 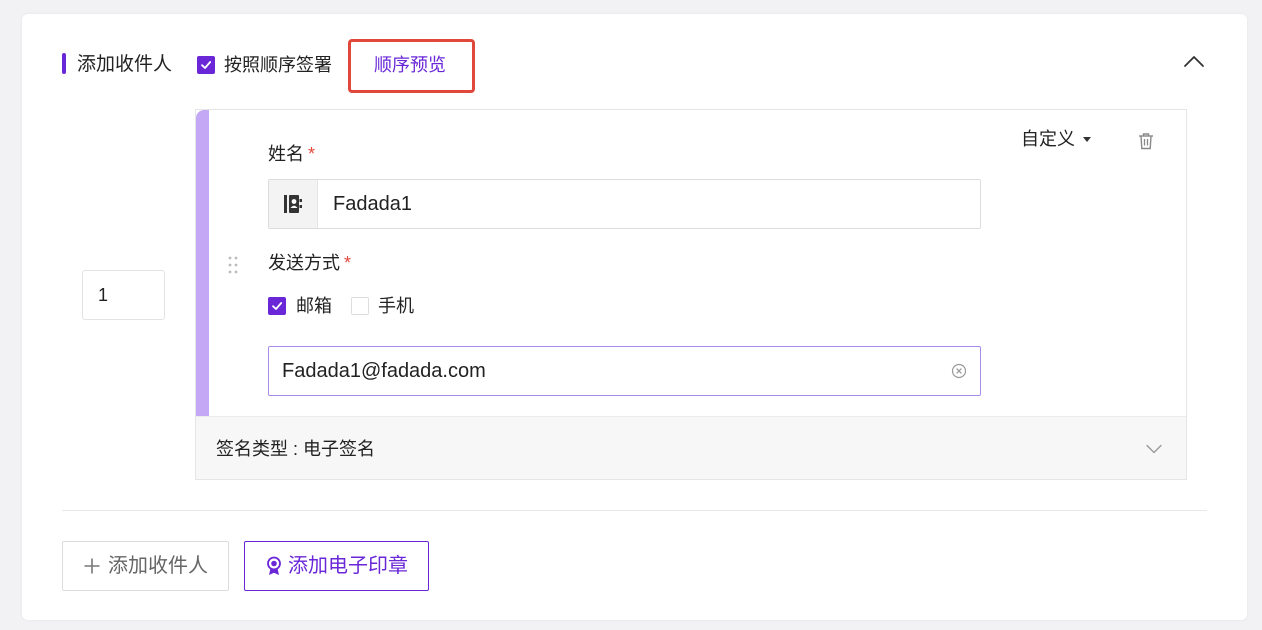 What do you see at coordinates (202, 263) in the screenshot?
I see `recipient-accent-bar` at bounding box center [202, 263].